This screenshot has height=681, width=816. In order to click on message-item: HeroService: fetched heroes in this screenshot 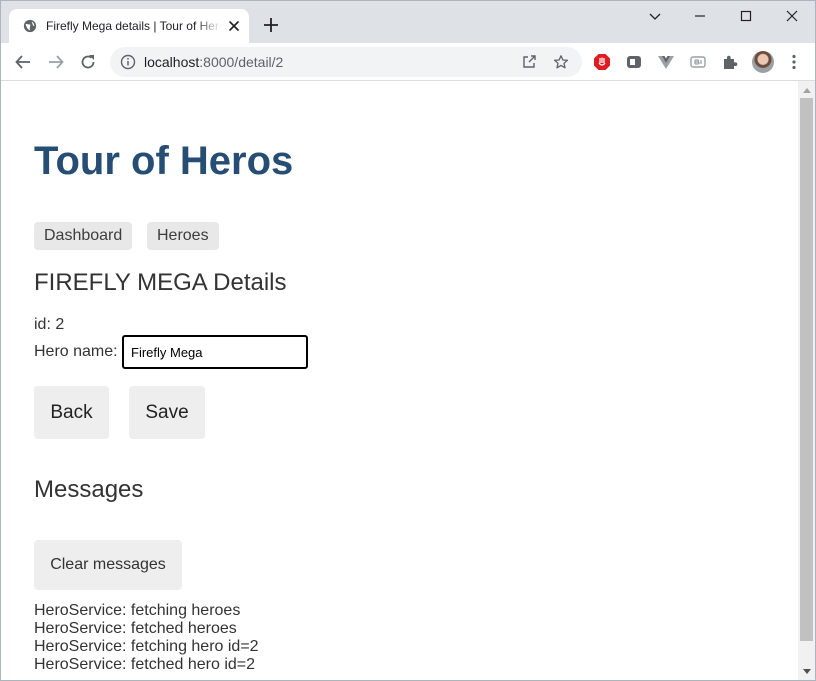, I will do `click(135, 628)`.